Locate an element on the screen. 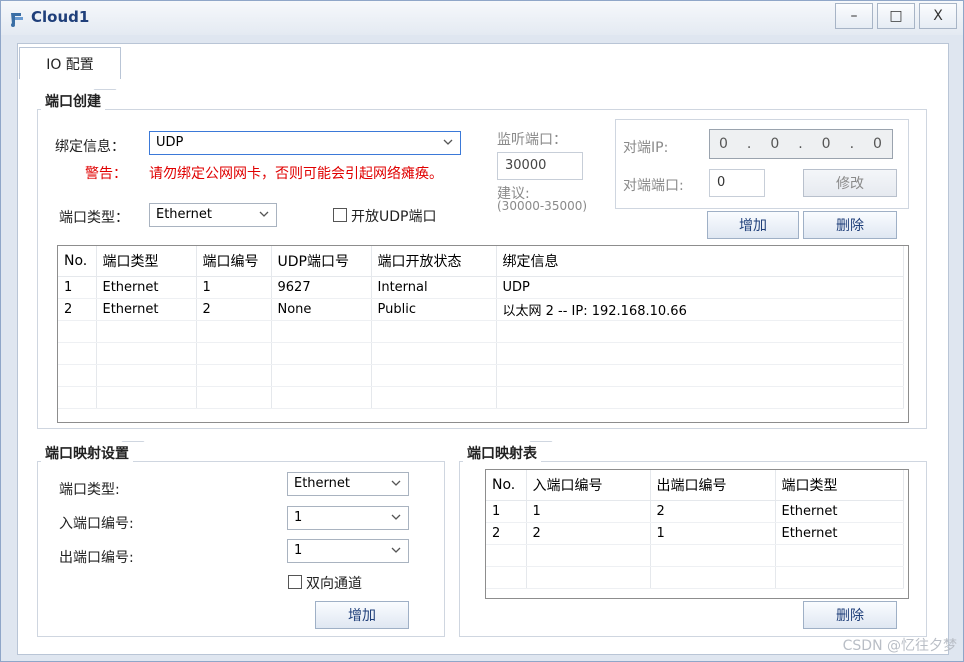  table-row: 1 Ethernet 1 9627 Internal UDP is located at coordinates (481, 287).